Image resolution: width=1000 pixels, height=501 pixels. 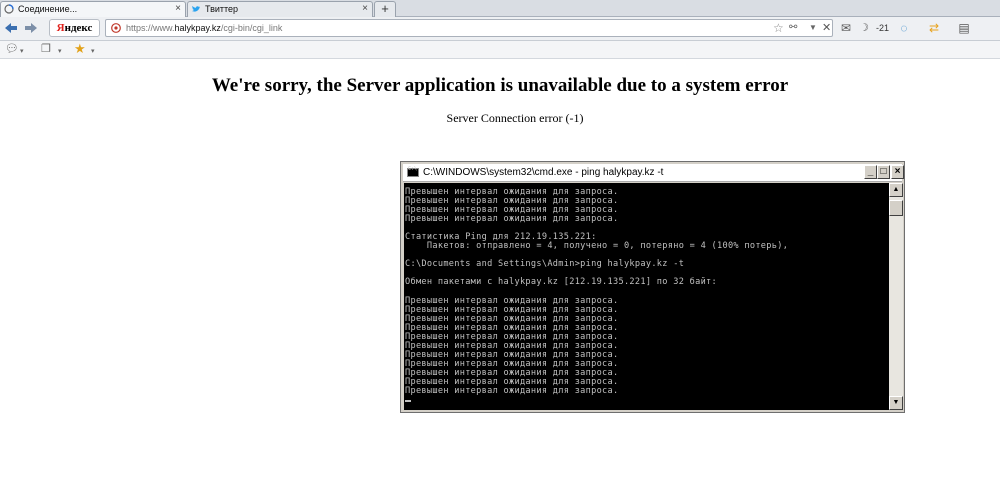 What do you see at coordinates (222, 9) in the screenshot?
I see `tab-title: Твиттер` at bounding box center [222, 9].